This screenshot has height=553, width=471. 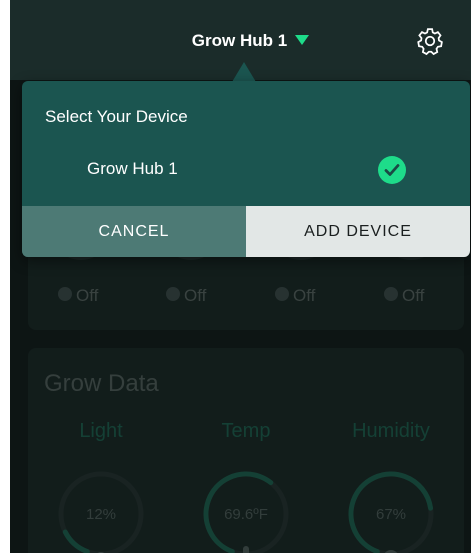 What do you see at coordinates (358, 231) in the screenshot?
I see `add-device-button: ADD DEVICE` at bounding box center [358, 231].